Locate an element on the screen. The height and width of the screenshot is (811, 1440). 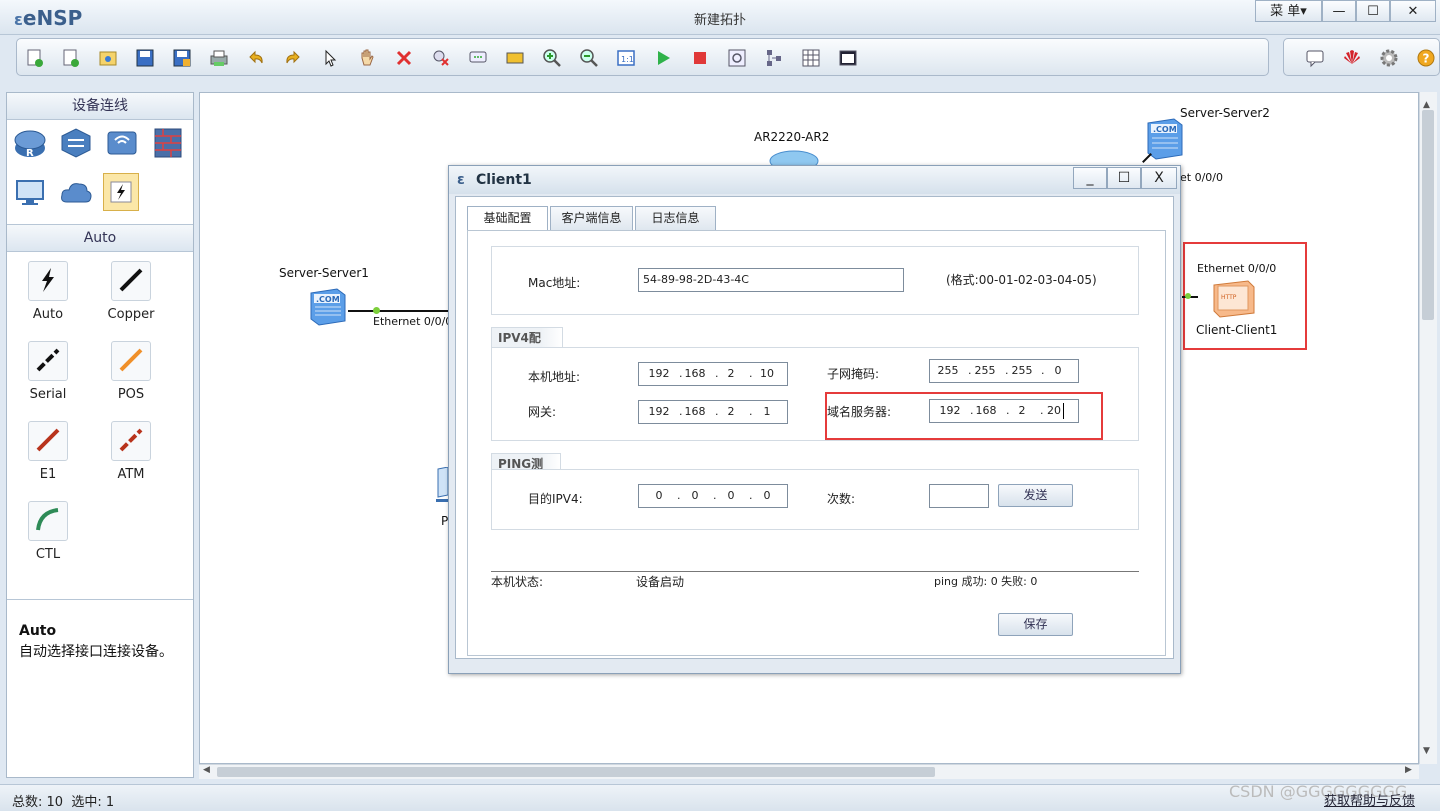
chat-icon is located at coordinates (1315, 58).